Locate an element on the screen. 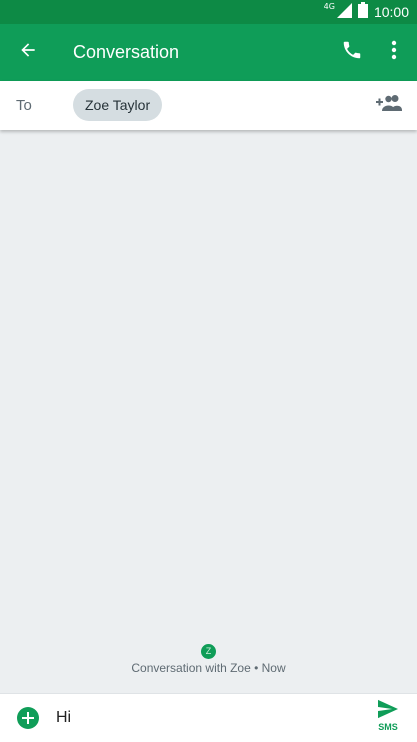 The height and width of the screenshot is (742, 417). attach-button is located at coordinates (28, 718).